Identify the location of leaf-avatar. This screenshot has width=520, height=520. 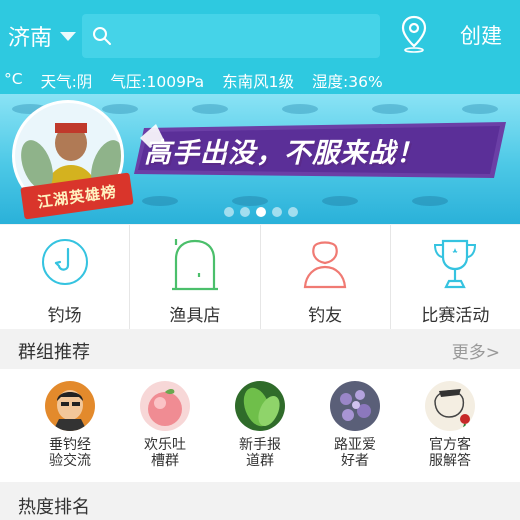
(260, 406).